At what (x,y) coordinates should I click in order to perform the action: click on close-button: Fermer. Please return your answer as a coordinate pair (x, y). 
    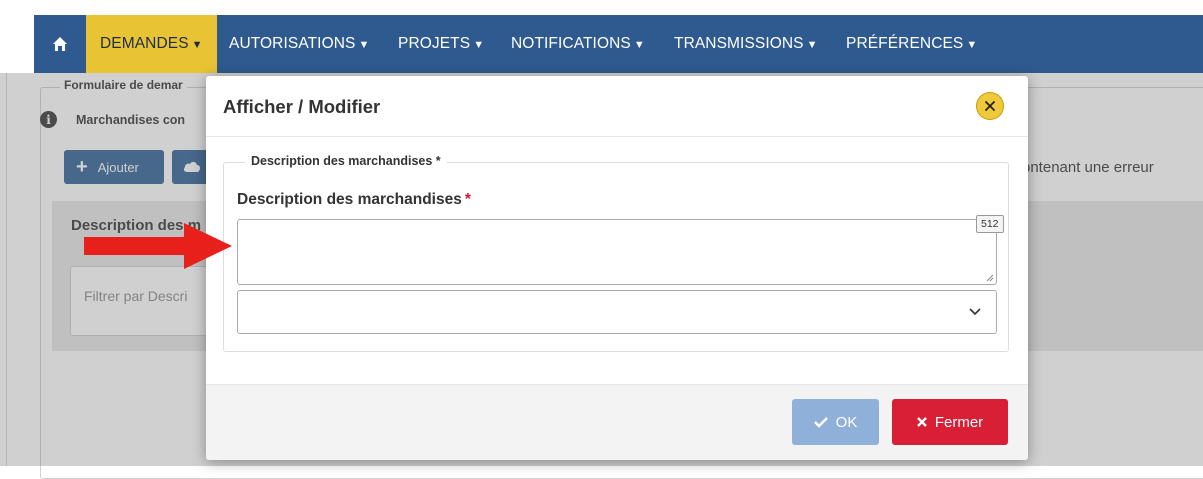
    Looking at the image, I should click on (950, 422).